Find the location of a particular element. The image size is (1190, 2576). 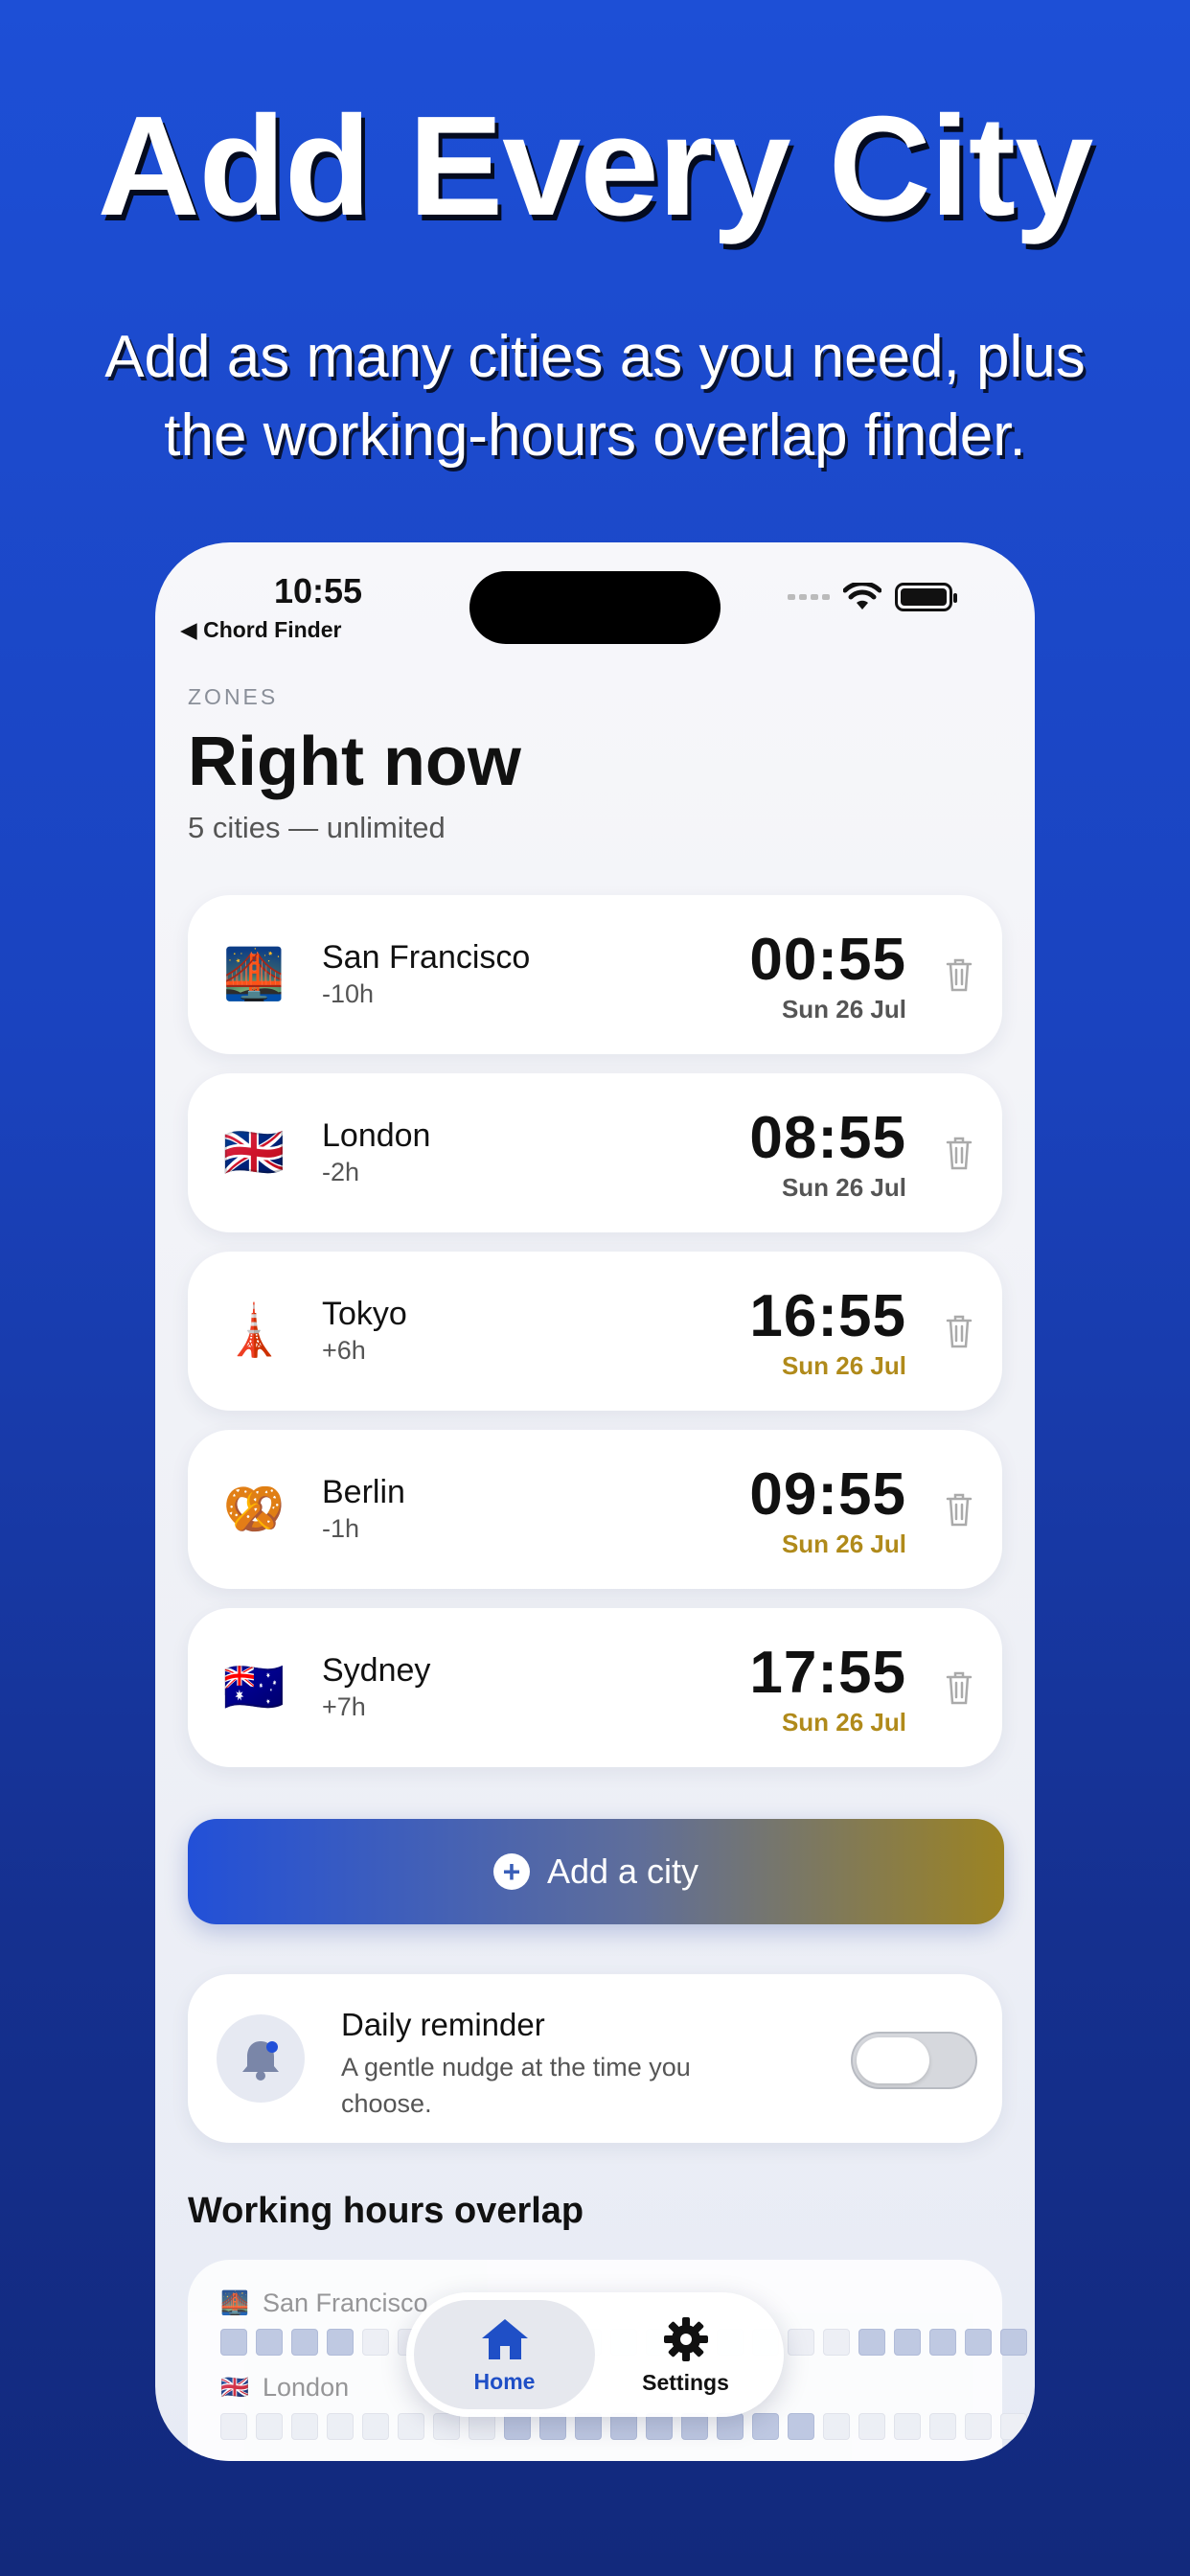

tab-settings-label: Settings is located at coordinates (685, 2382).